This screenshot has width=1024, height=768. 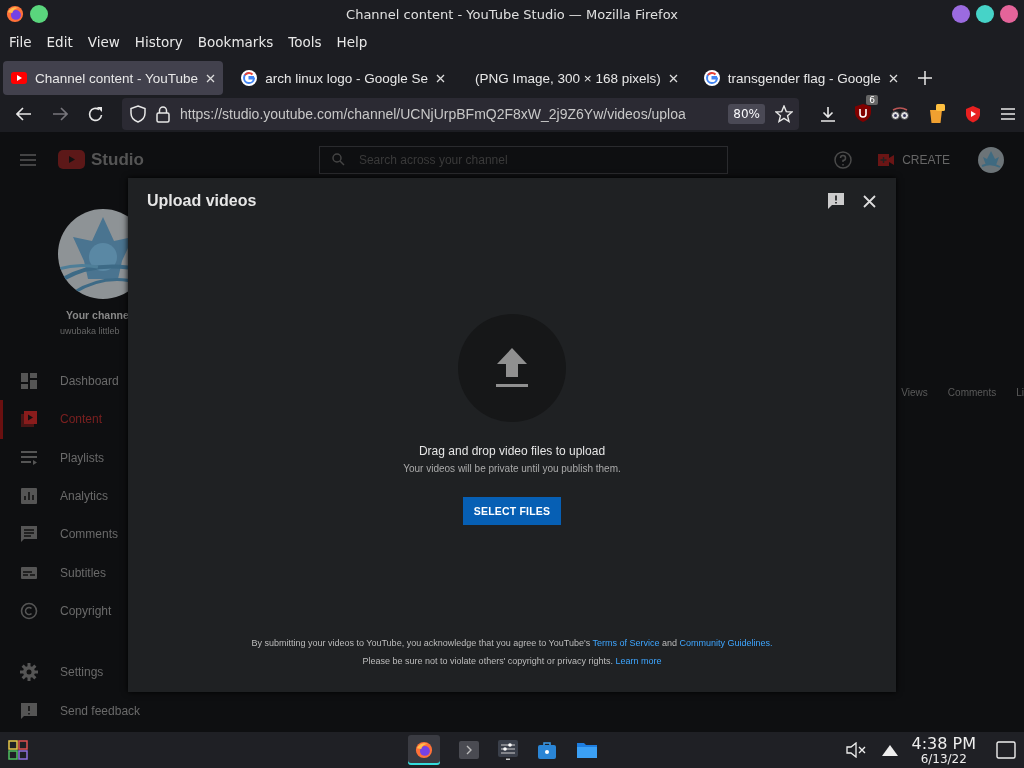 What do you see at coordinates (985, 14) in the screenshot?
I see `maximize-button` at bounding box center [985, 14].